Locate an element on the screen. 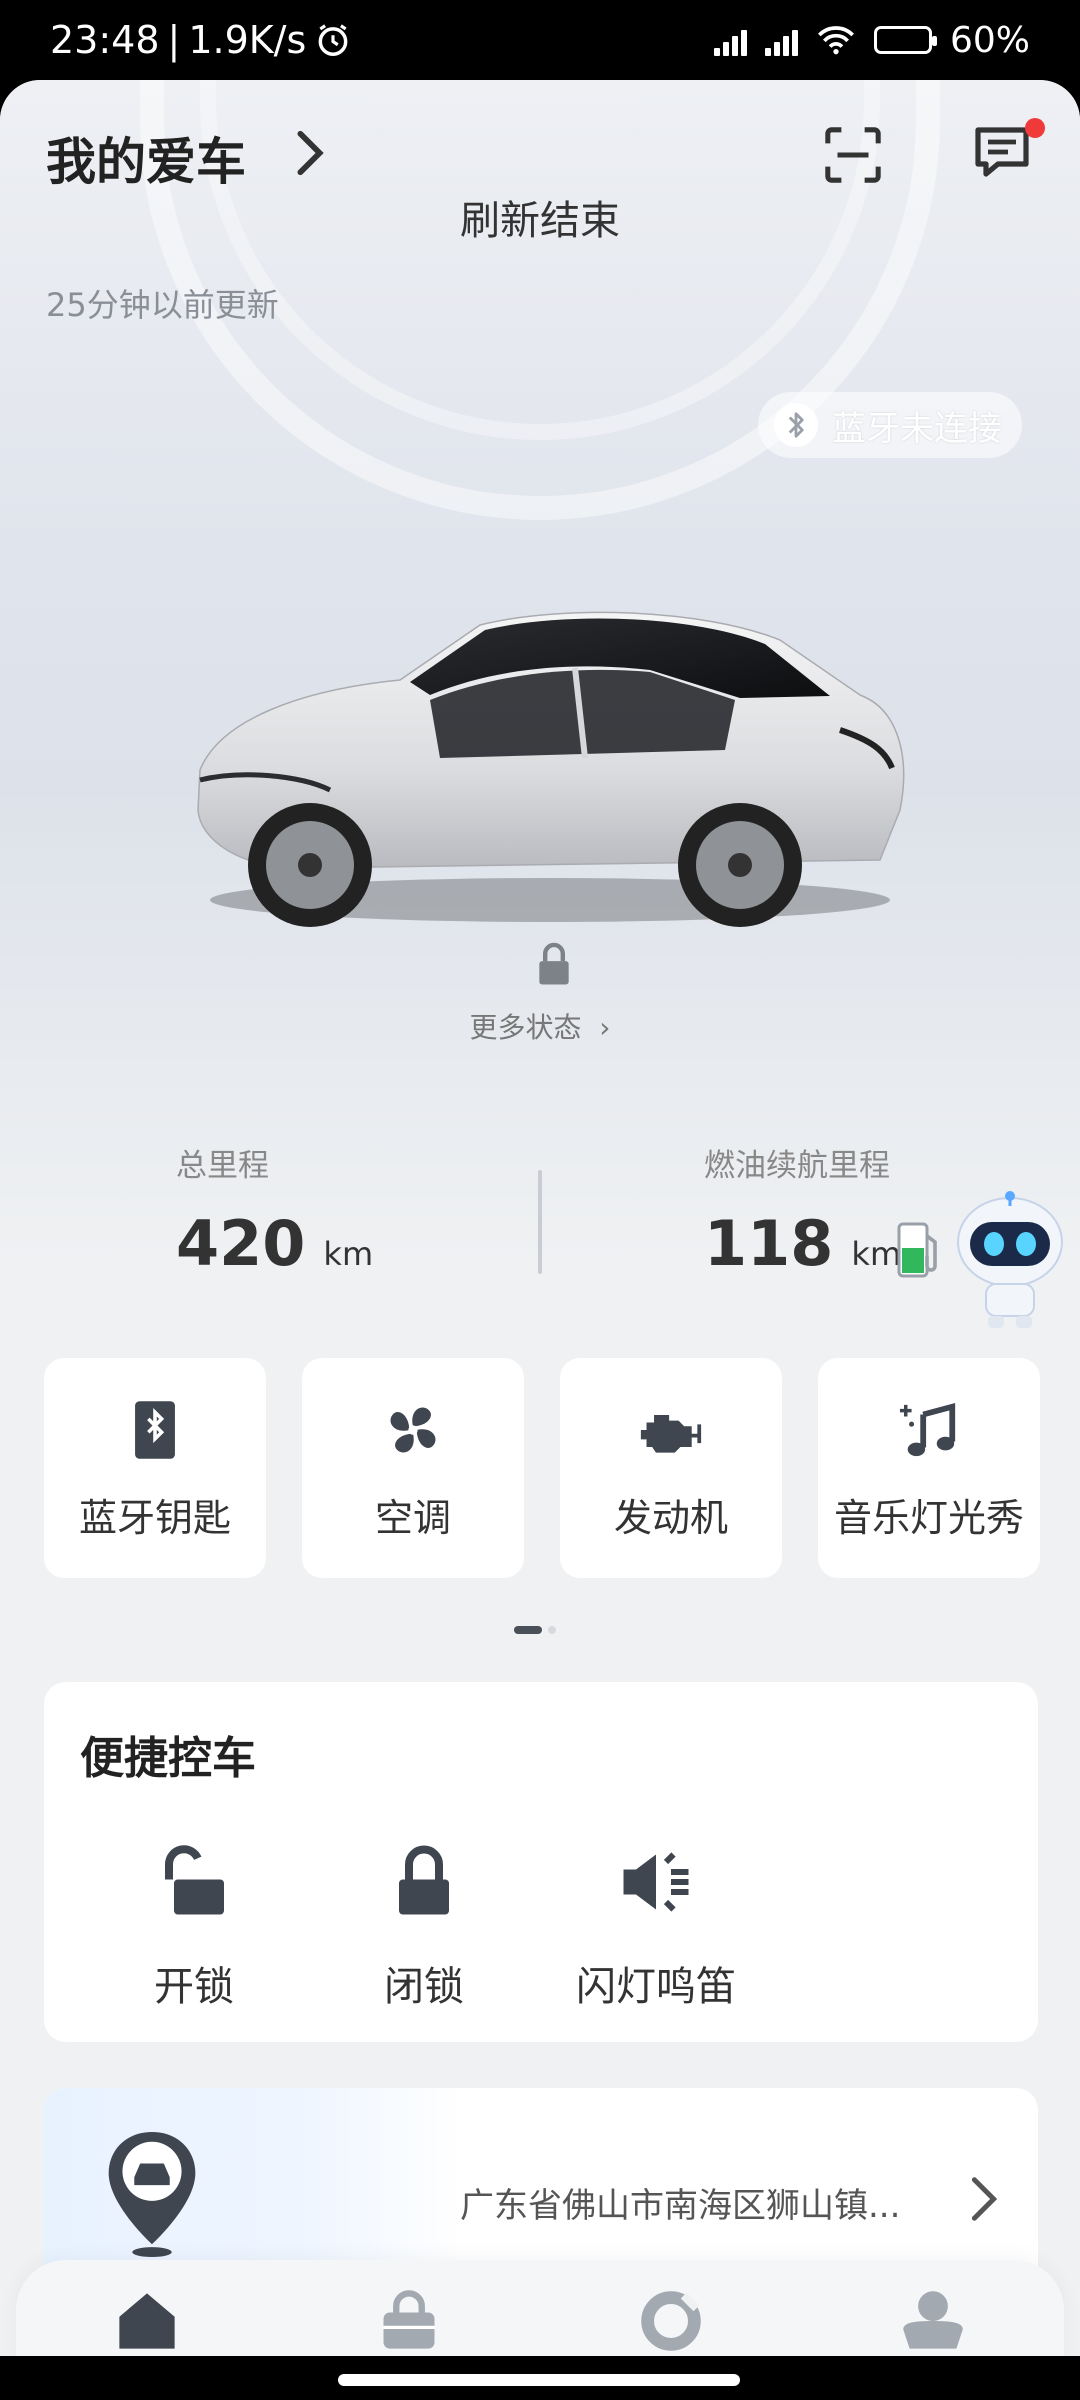  bluetooth-icon is located at coordinates (796, 425).